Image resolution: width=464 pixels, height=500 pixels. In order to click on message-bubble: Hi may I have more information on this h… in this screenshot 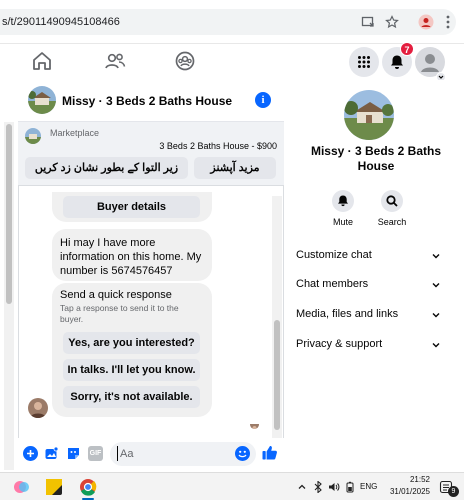, I will do `click(132, 255)`.